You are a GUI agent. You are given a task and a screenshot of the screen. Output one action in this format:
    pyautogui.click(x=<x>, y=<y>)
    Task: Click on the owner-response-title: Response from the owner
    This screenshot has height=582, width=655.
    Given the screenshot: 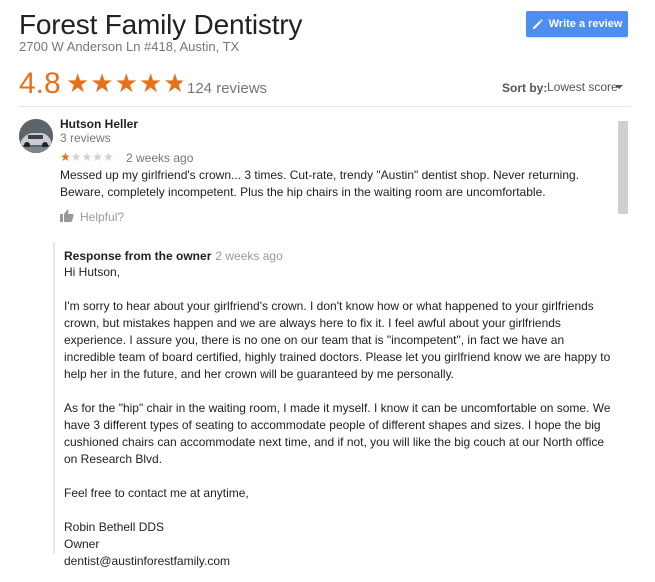 What is the action you would take?
    pyautogui.click(x=138, y=256)
    